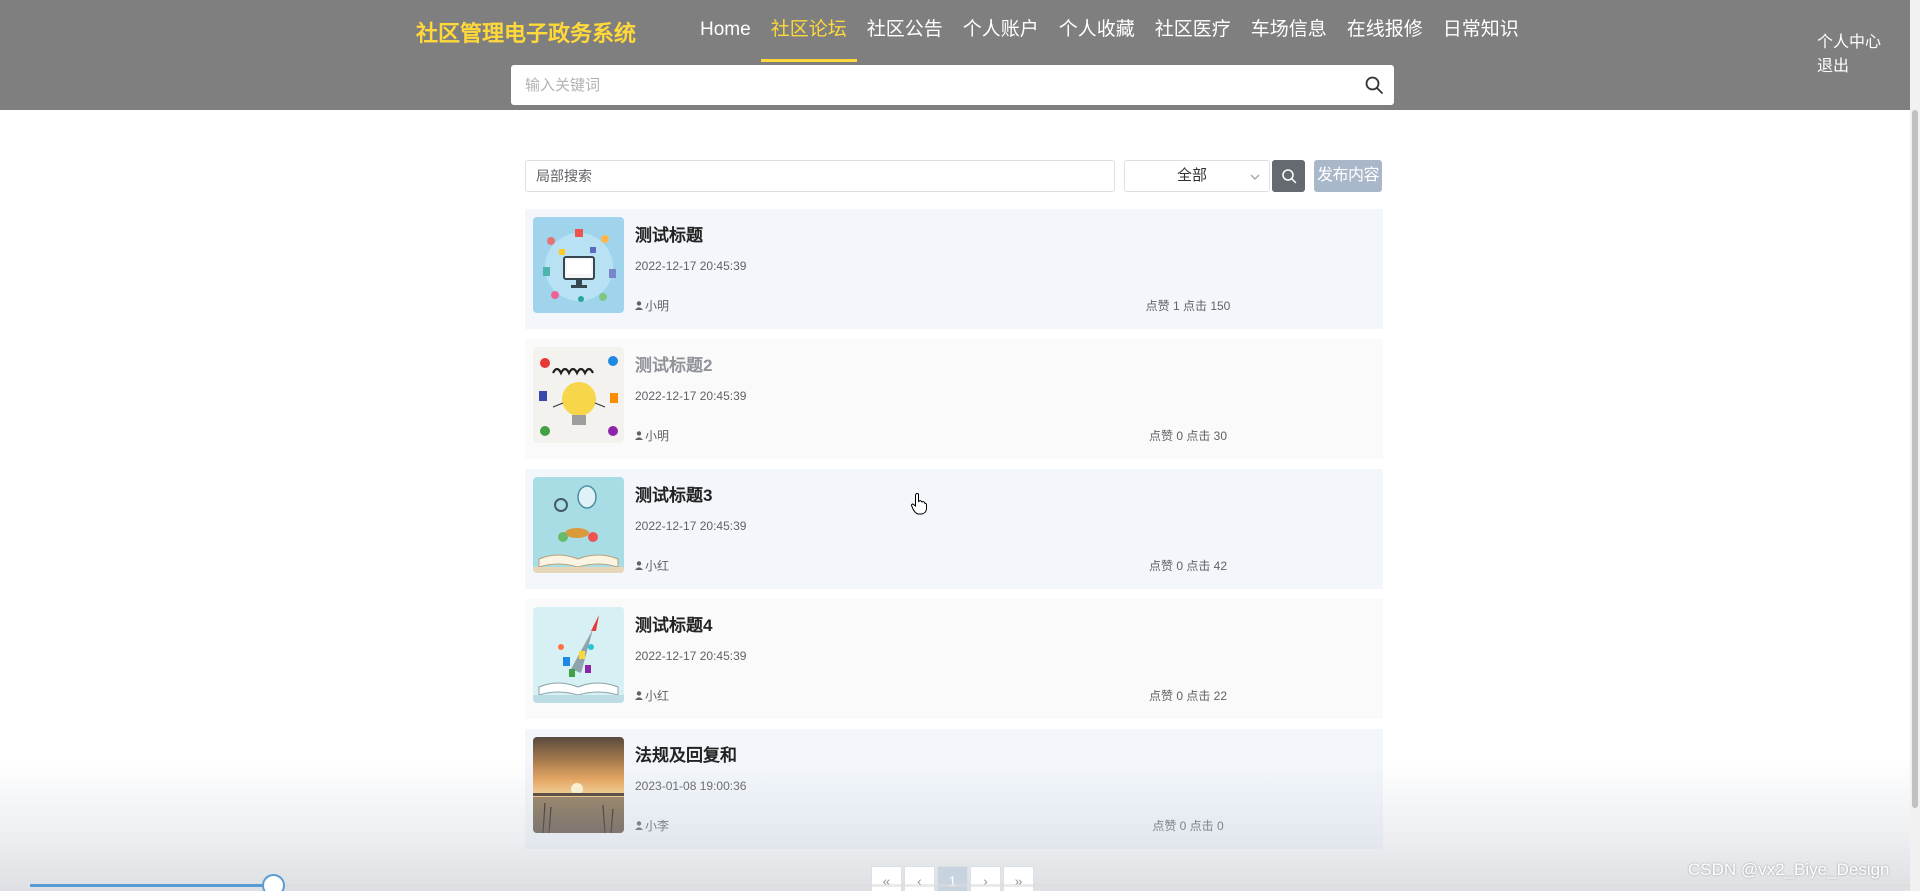  I want to click on filter-search-button, so click(1288, 176).